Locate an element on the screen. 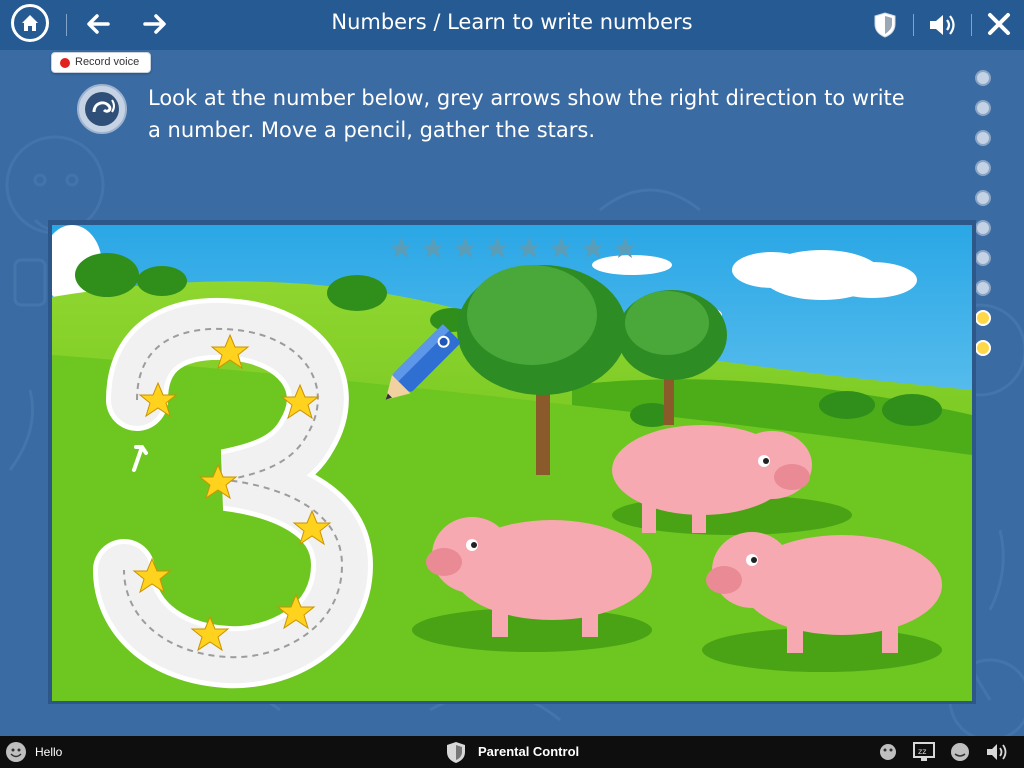  page-title: Numbers / Learn to write numbers is located at coordinates (512, 22).